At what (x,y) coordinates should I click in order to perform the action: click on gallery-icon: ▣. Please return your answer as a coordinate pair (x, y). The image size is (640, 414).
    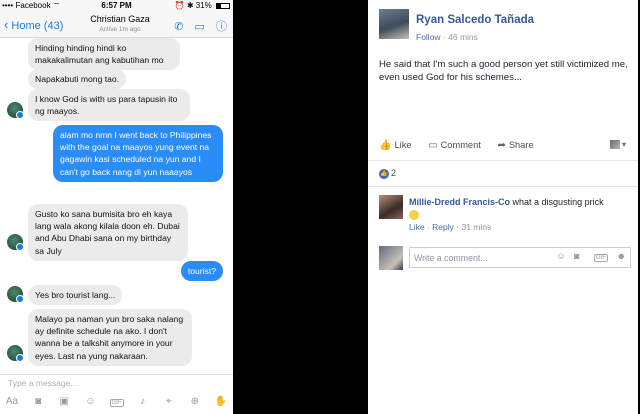
    Looking at the image, I should click on (64, 402).